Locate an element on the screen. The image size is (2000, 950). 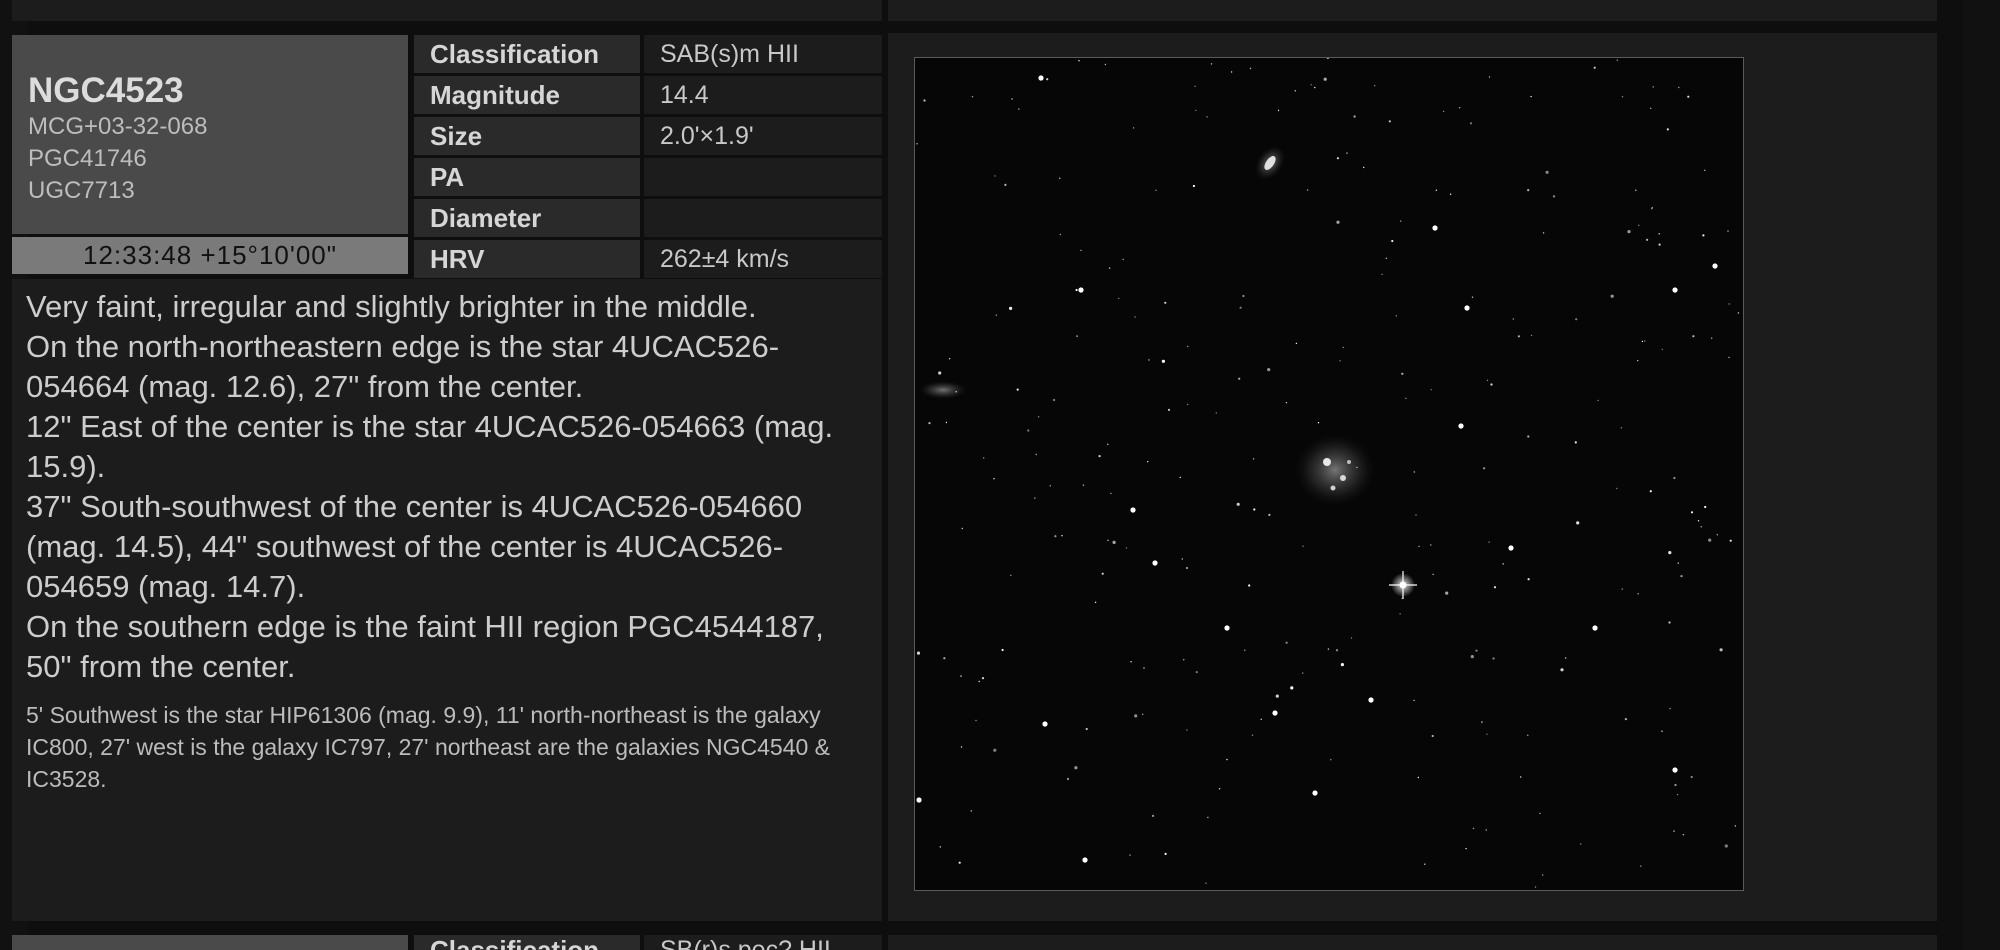
property-row: PA is located at coordinates (648, 177).